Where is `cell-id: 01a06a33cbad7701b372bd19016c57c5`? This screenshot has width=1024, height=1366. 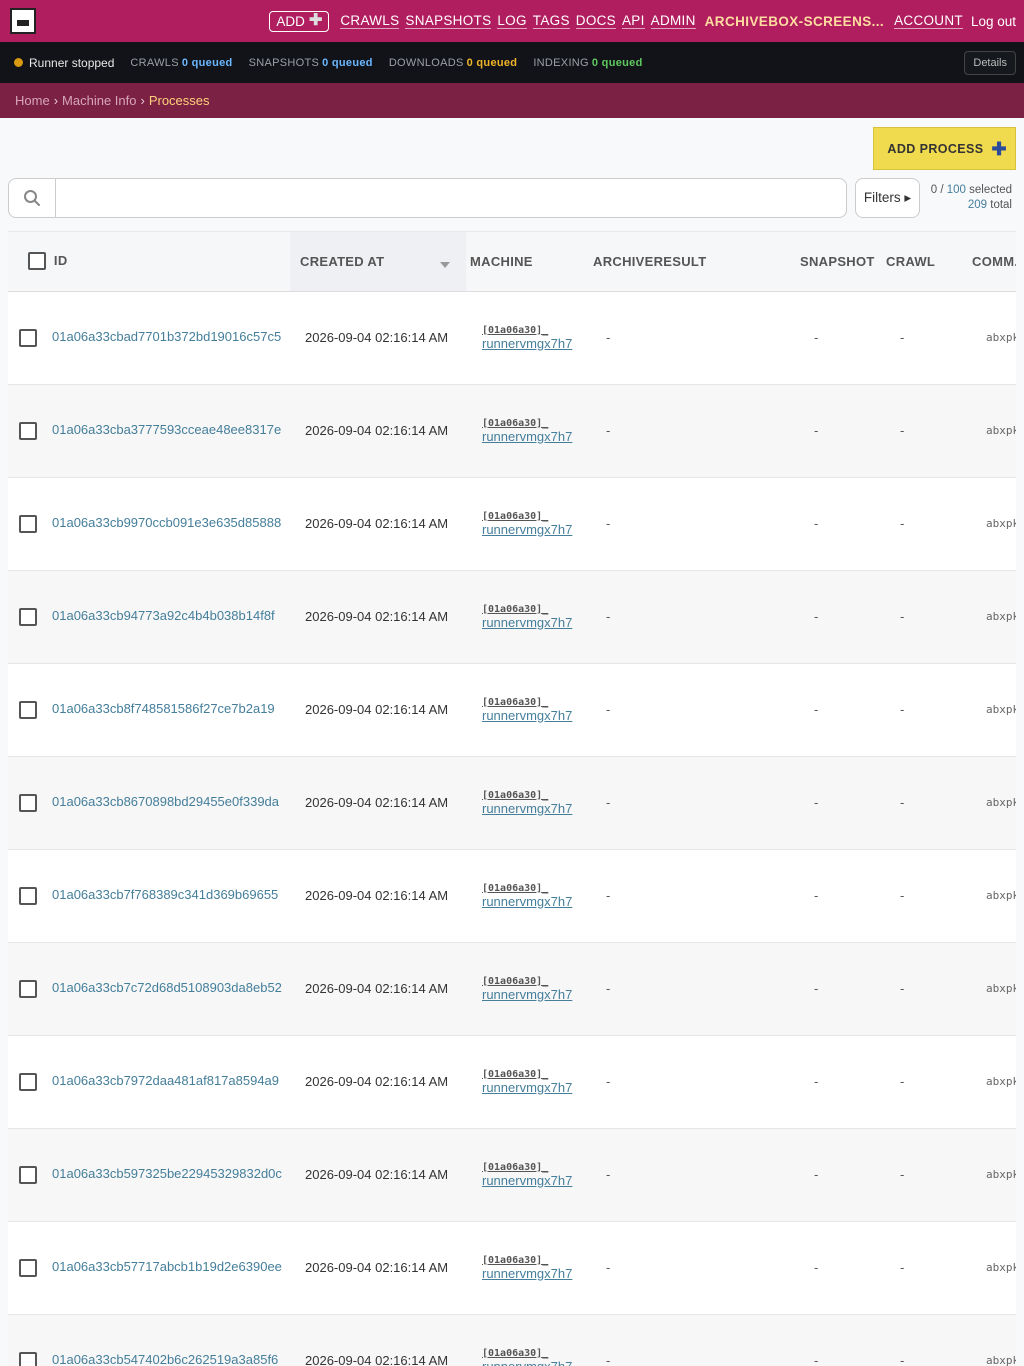
cell-id: 01a06a33cbad7701b372bd19016c57c5 is located at coordinates (149, 337).